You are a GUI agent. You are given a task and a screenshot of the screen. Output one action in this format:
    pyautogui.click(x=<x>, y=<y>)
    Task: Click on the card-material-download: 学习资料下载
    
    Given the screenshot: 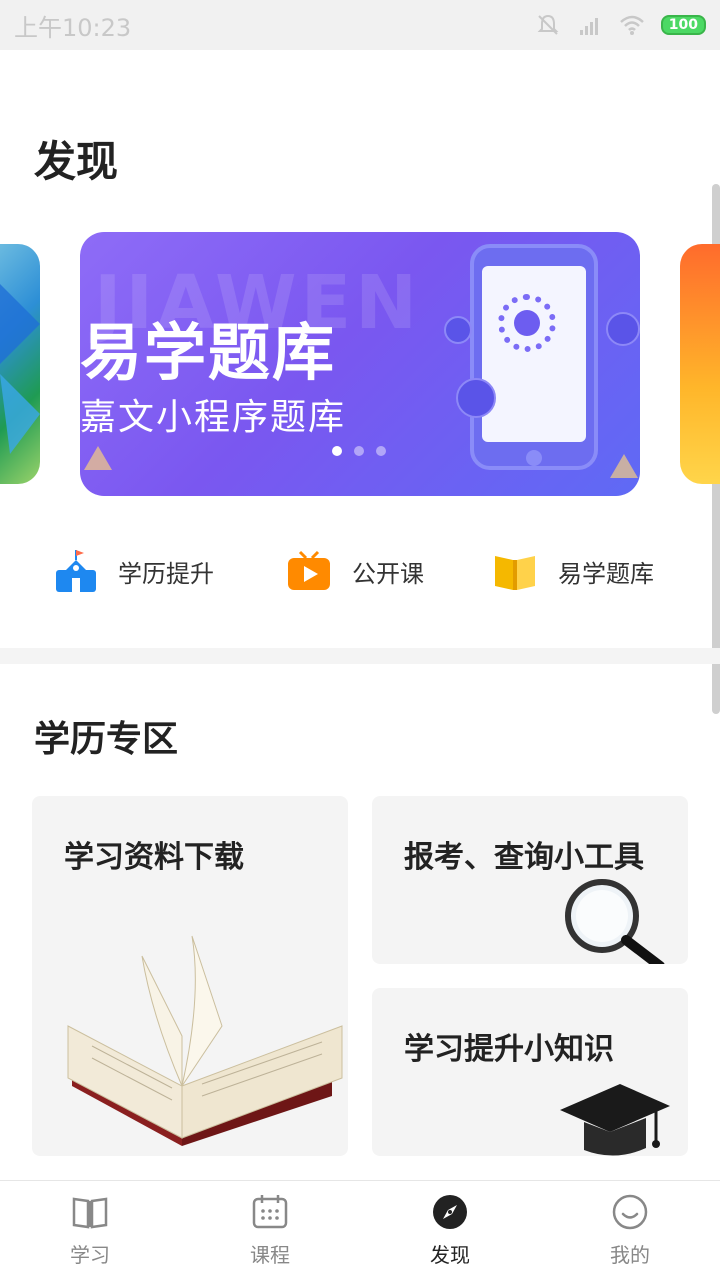 What is the action you would take?
    pyautogui.click(x=190, y=976)
    